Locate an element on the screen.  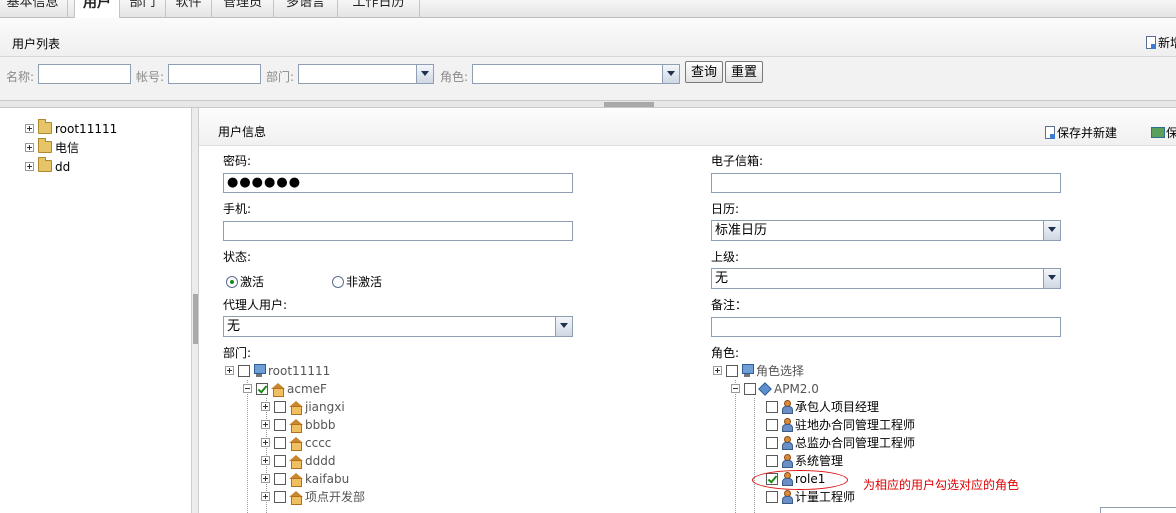
cube-icon is located at coordinates (765, 389).